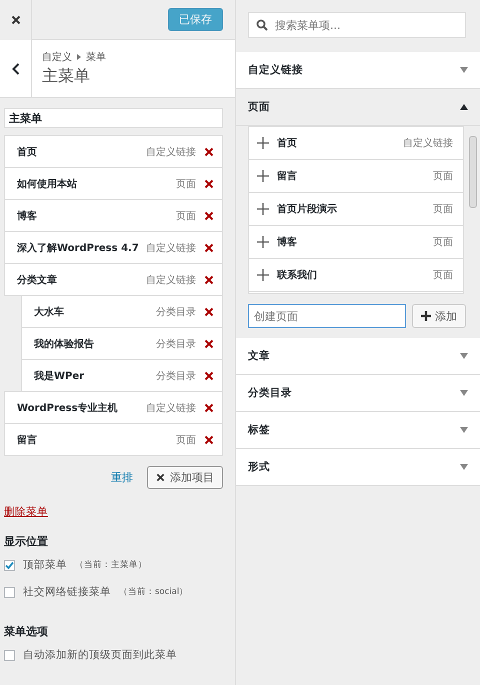  I want to click on menu-item: 分类文章 自定义链接, so click(113, 279).